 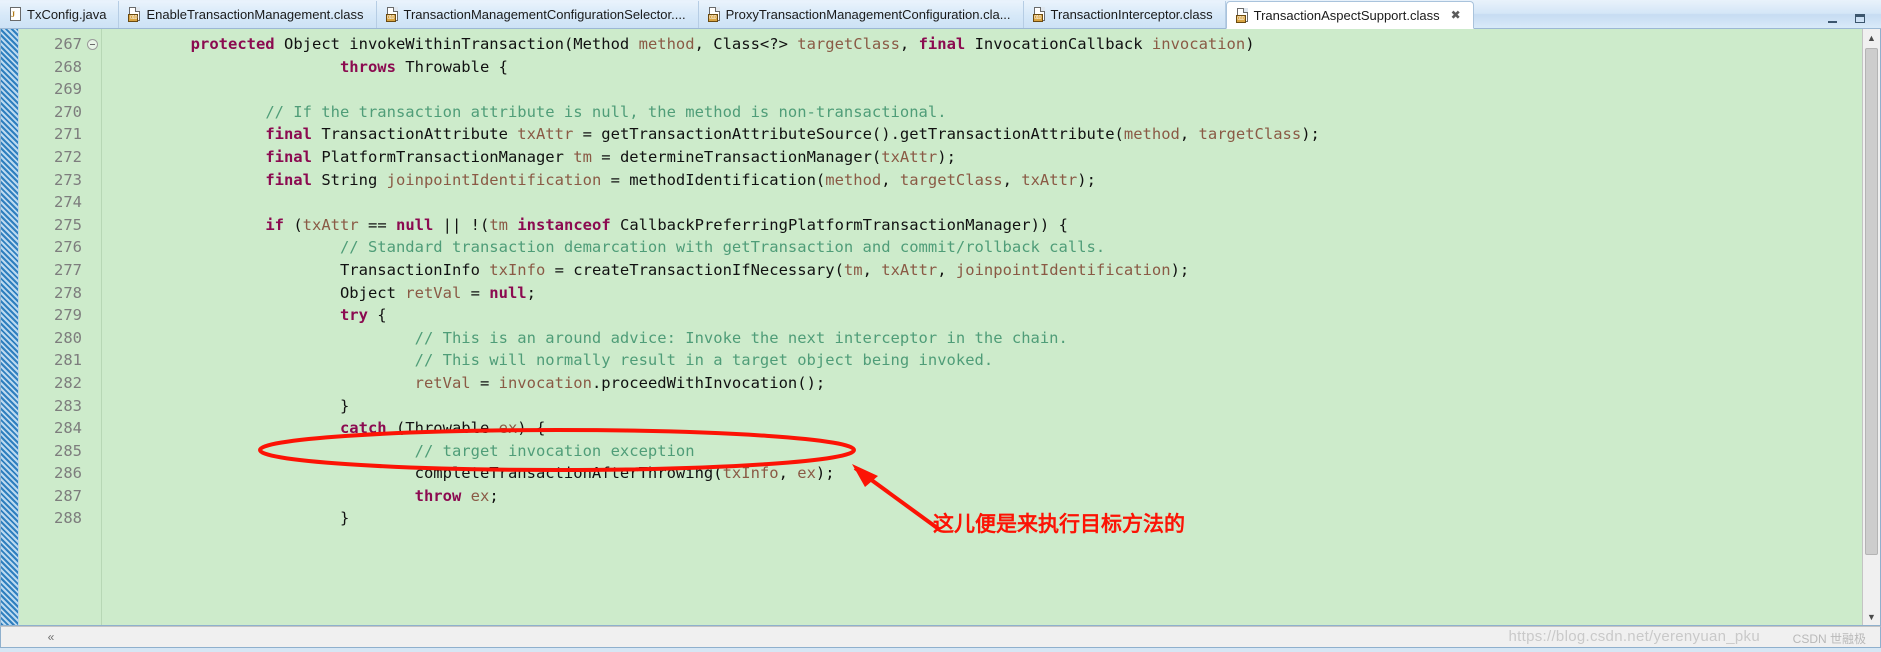 I want to click on code-token: (, so click(x=293, y=224).